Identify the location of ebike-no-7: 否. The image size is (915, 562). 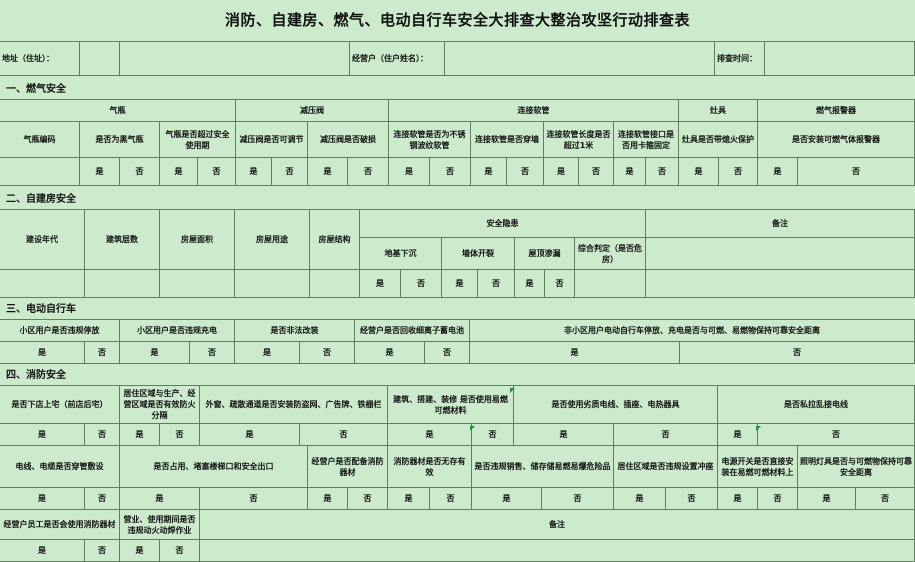
(447, 353).